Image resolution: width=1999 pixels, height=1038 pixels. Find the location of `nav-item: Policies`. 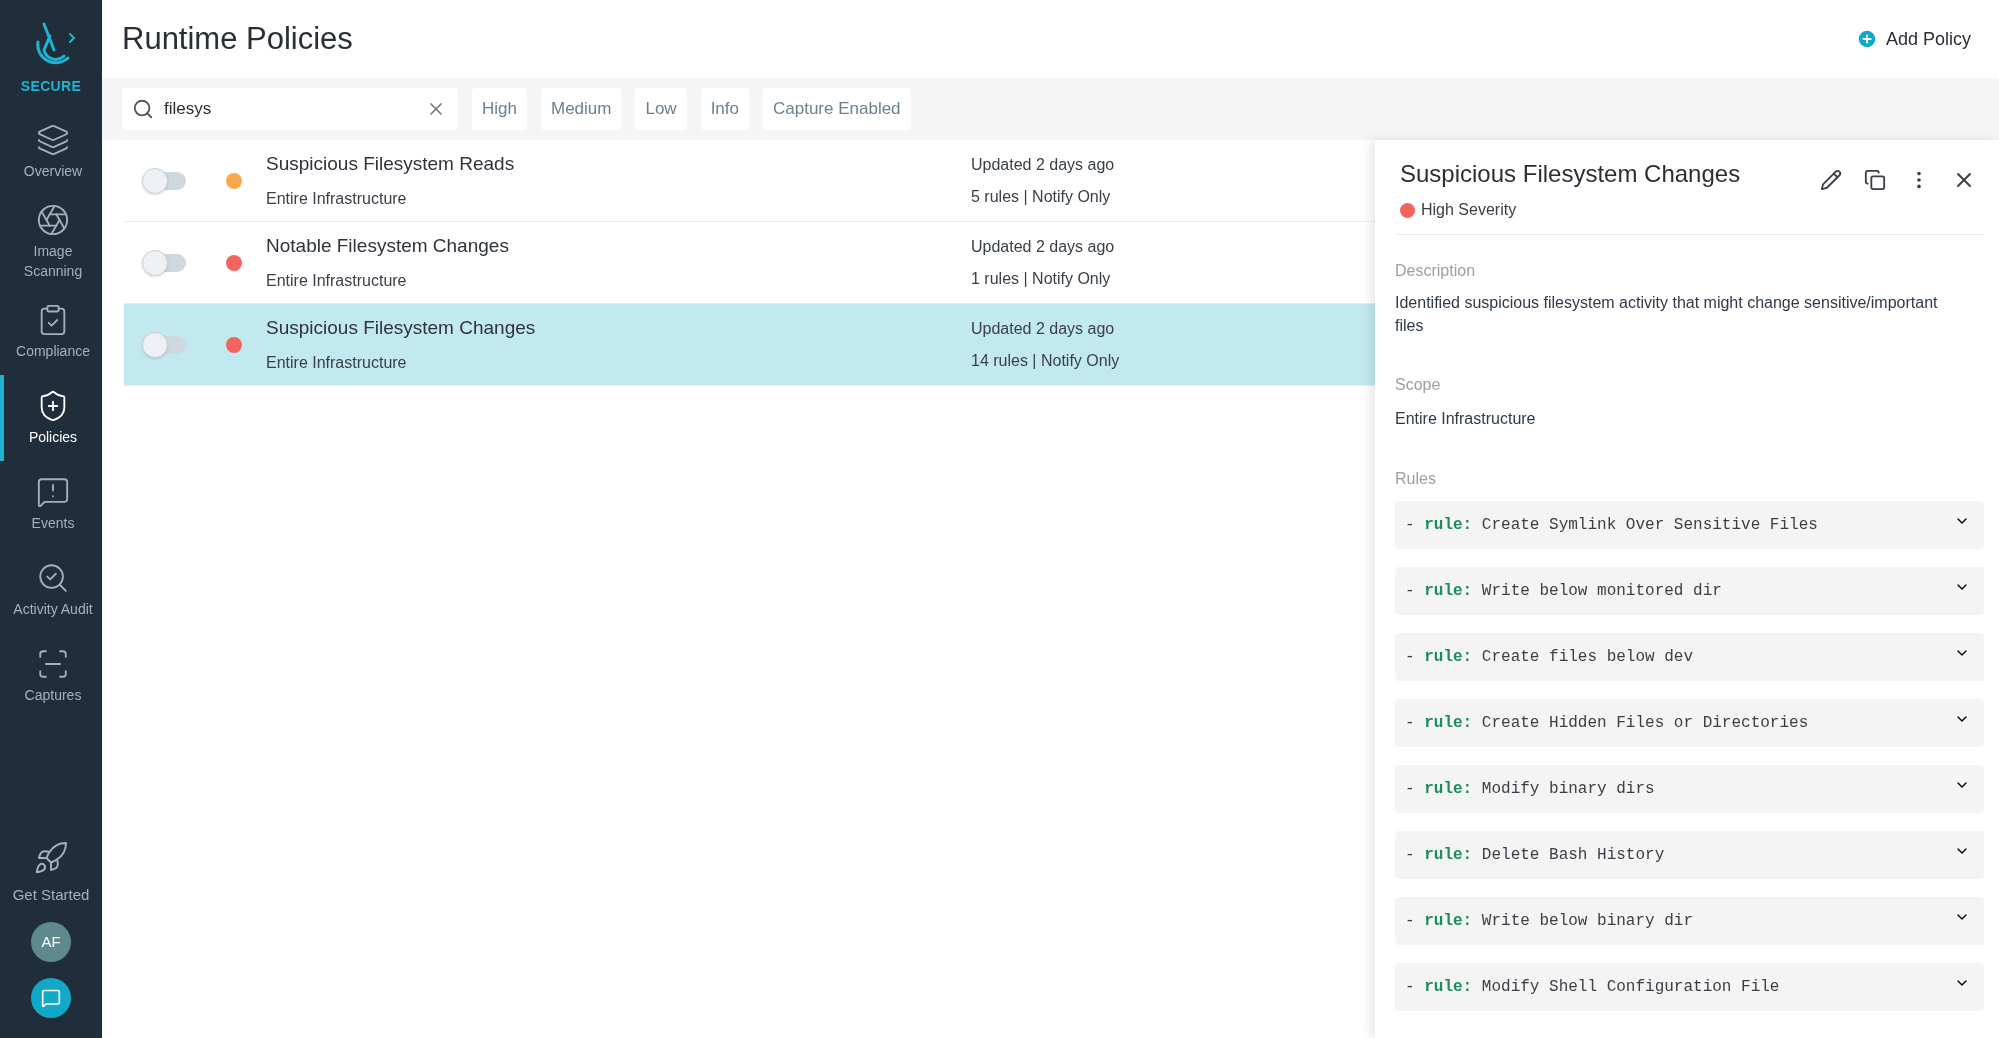

nav-item: Policies is located at coordinates (51, 418).